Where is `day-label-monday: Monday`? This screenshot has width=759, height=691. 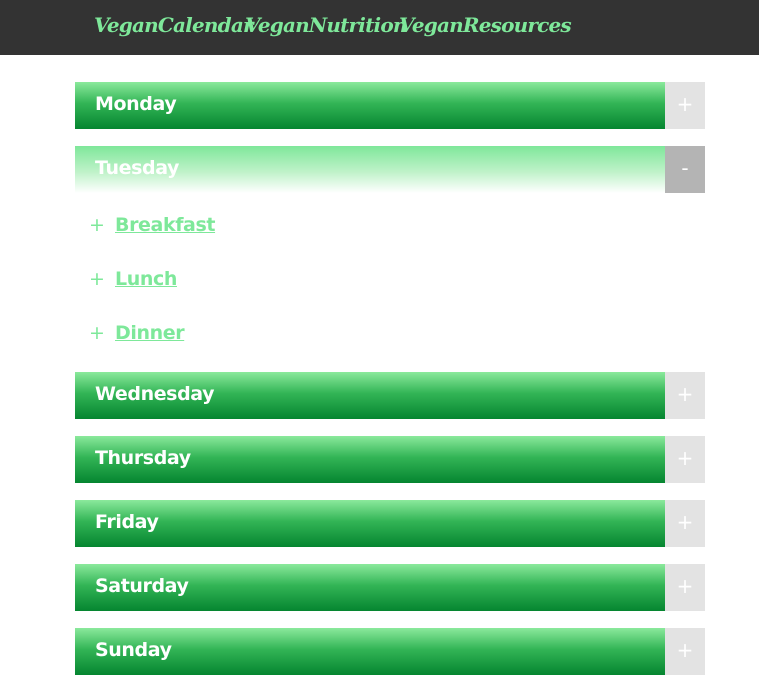 day-label-monday: Monday is located at coordinates (136, 104).